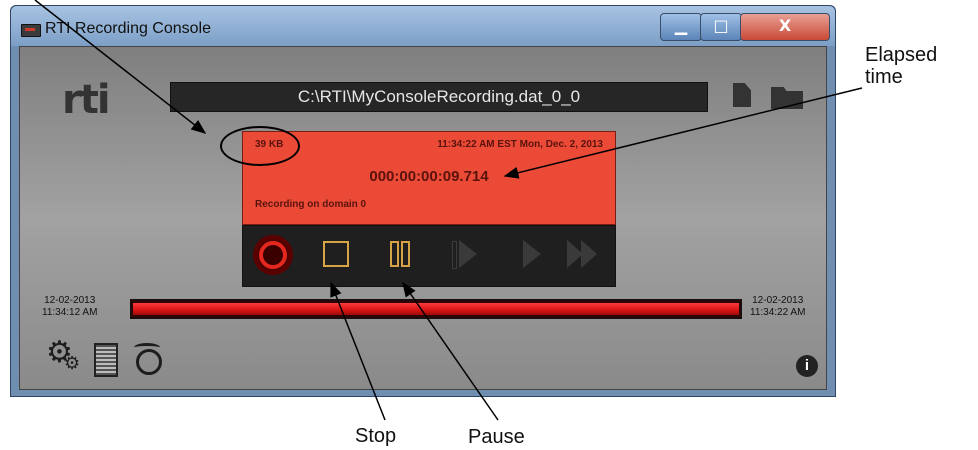 This screenshot has width=978, height=450. Describe the element at coordinates (742, 95) in the screenshot. I see `new-file-icon` at that location.